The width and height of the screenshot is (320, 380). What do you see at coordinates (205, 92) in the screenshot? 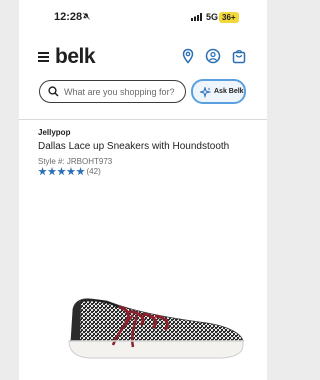
I see `sparkle-icon` at bounding box center [205, 92].